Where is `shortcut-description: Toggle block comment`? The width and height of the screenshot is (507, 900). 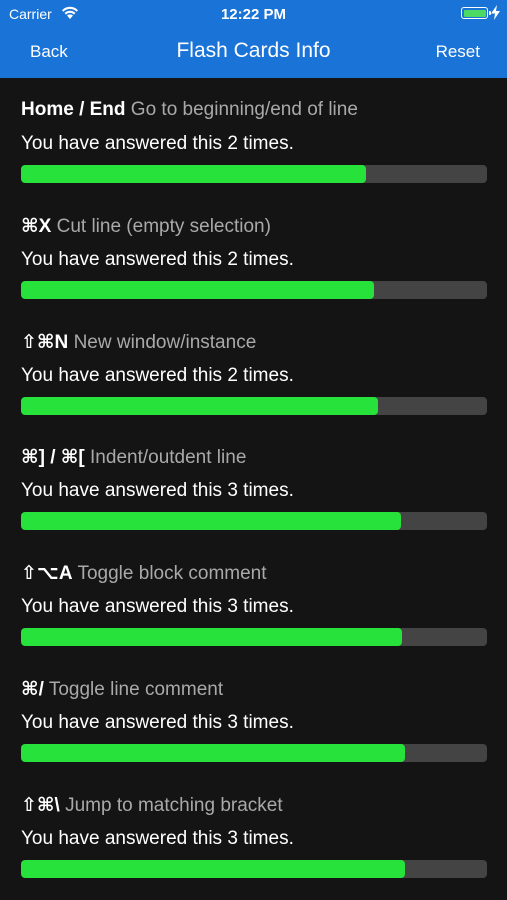 shortcut-description: Toggle block comment is located at coordinates (172, 573).